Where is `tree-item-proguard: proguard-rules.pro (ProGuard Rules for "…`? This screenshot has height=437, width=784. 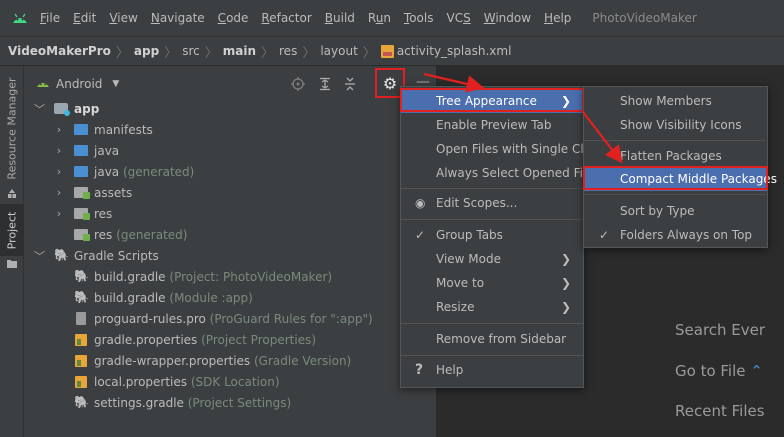 tree-item-proguard: proguard-rules.pro (ProGuard Rules for "… is located at coordinates (230, 318).